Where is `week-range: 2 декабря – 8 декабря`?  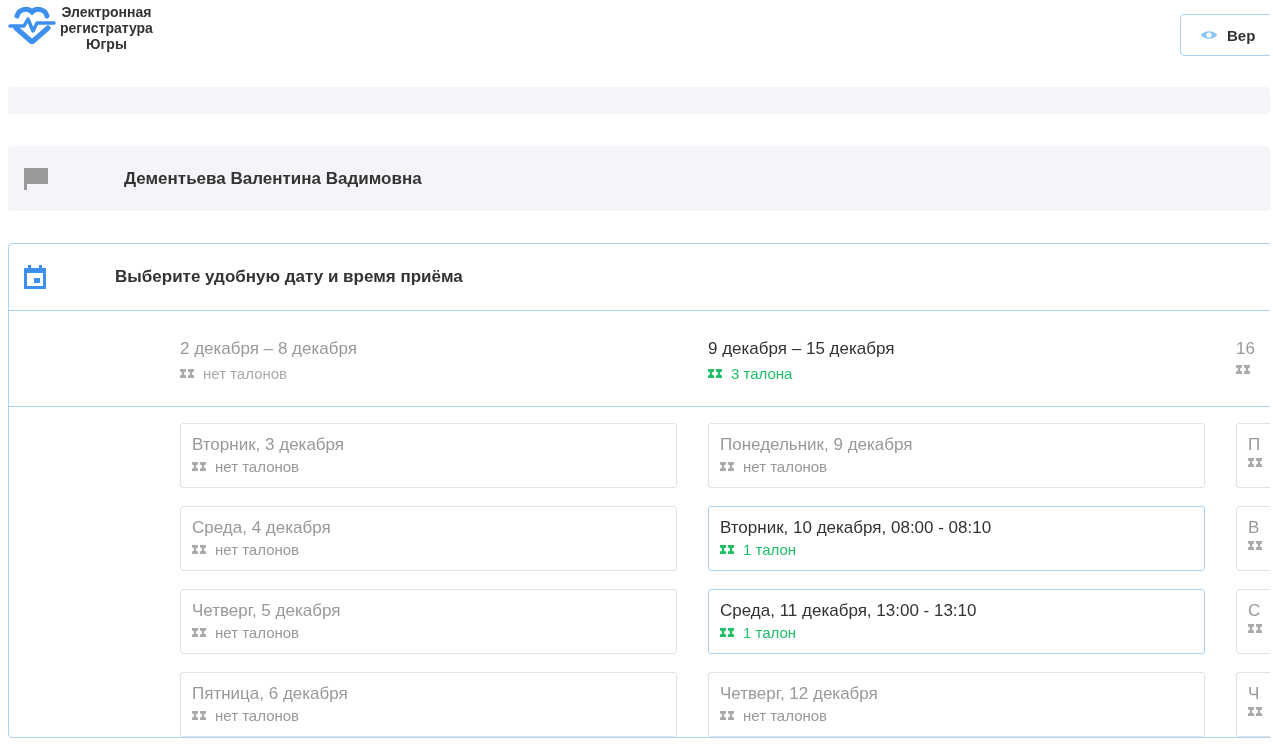
week-range: 2 декабря – 8 декабря is located at coordinates (428, 349).